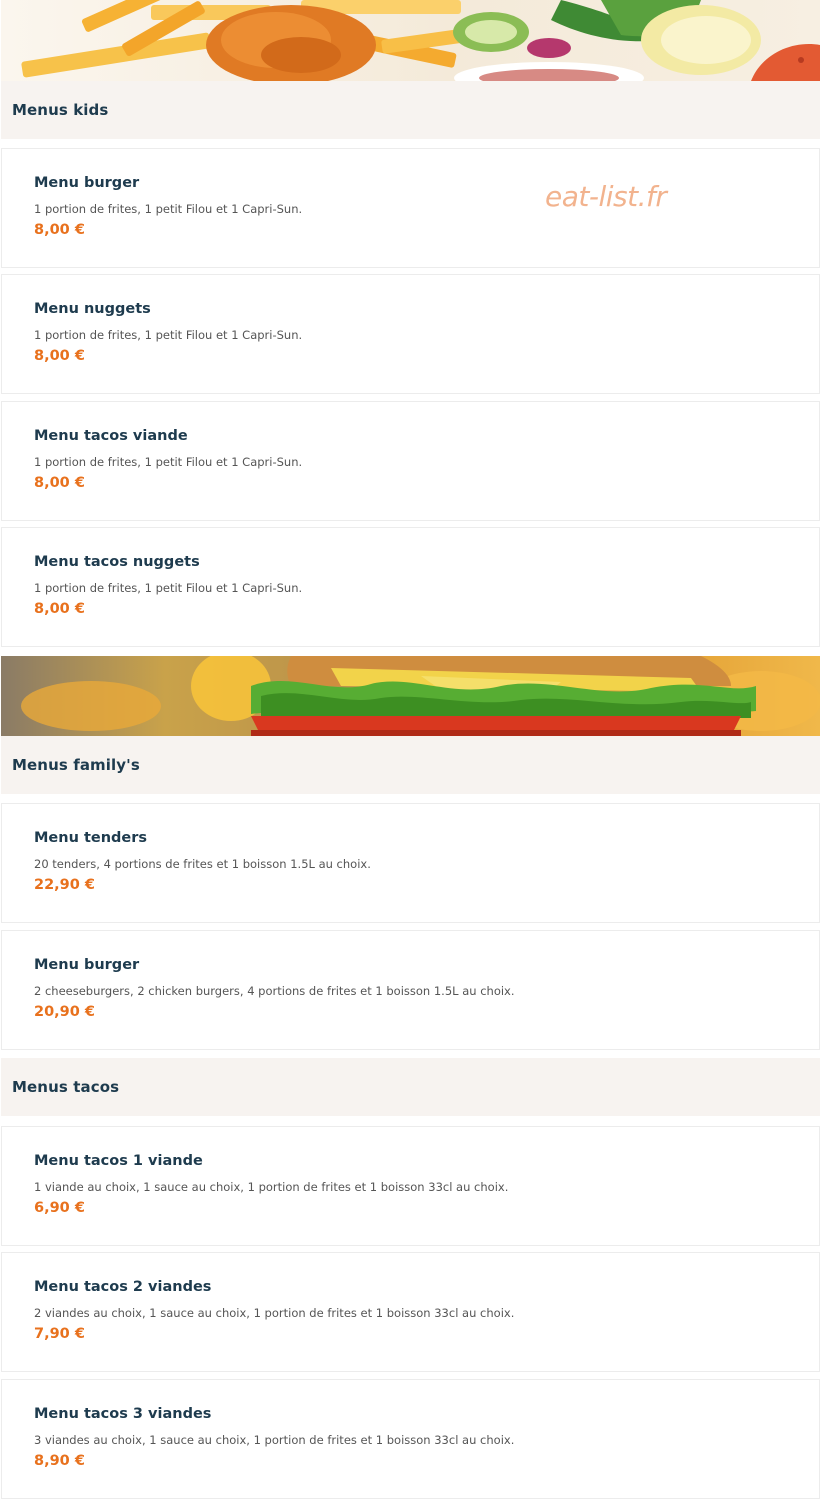 This screenshot has width=822, height=1500. Describe the element at coordinates (410, 696) in the screenshot. I see `family-banner-image` at that location.